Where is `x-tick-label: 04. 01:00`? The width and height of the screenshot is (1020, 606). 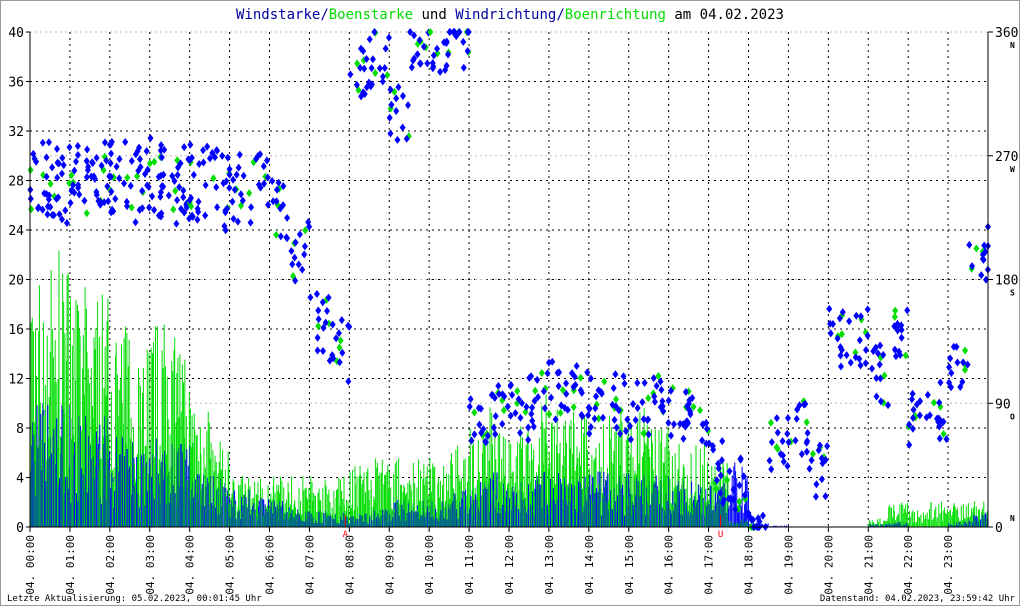 x-tick-label: 04. 01:00 is located at coordinates (70, 565).